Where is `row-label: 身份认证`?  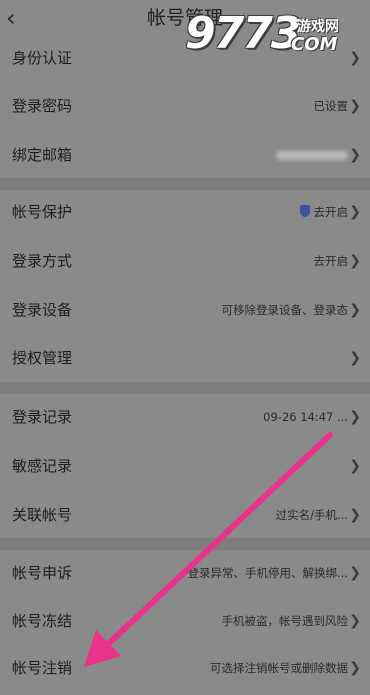
row-label: 身份认证 is located at coordinates (42, 58).